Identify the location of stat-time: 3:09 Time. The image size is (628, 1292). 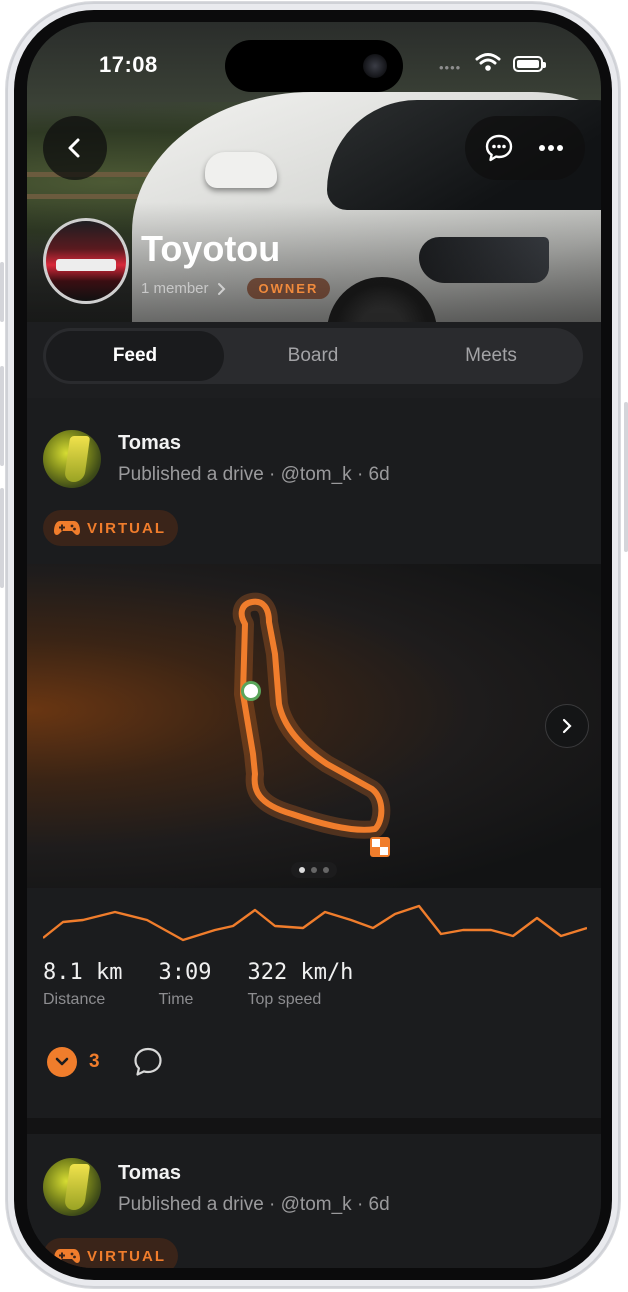
(185, 984).